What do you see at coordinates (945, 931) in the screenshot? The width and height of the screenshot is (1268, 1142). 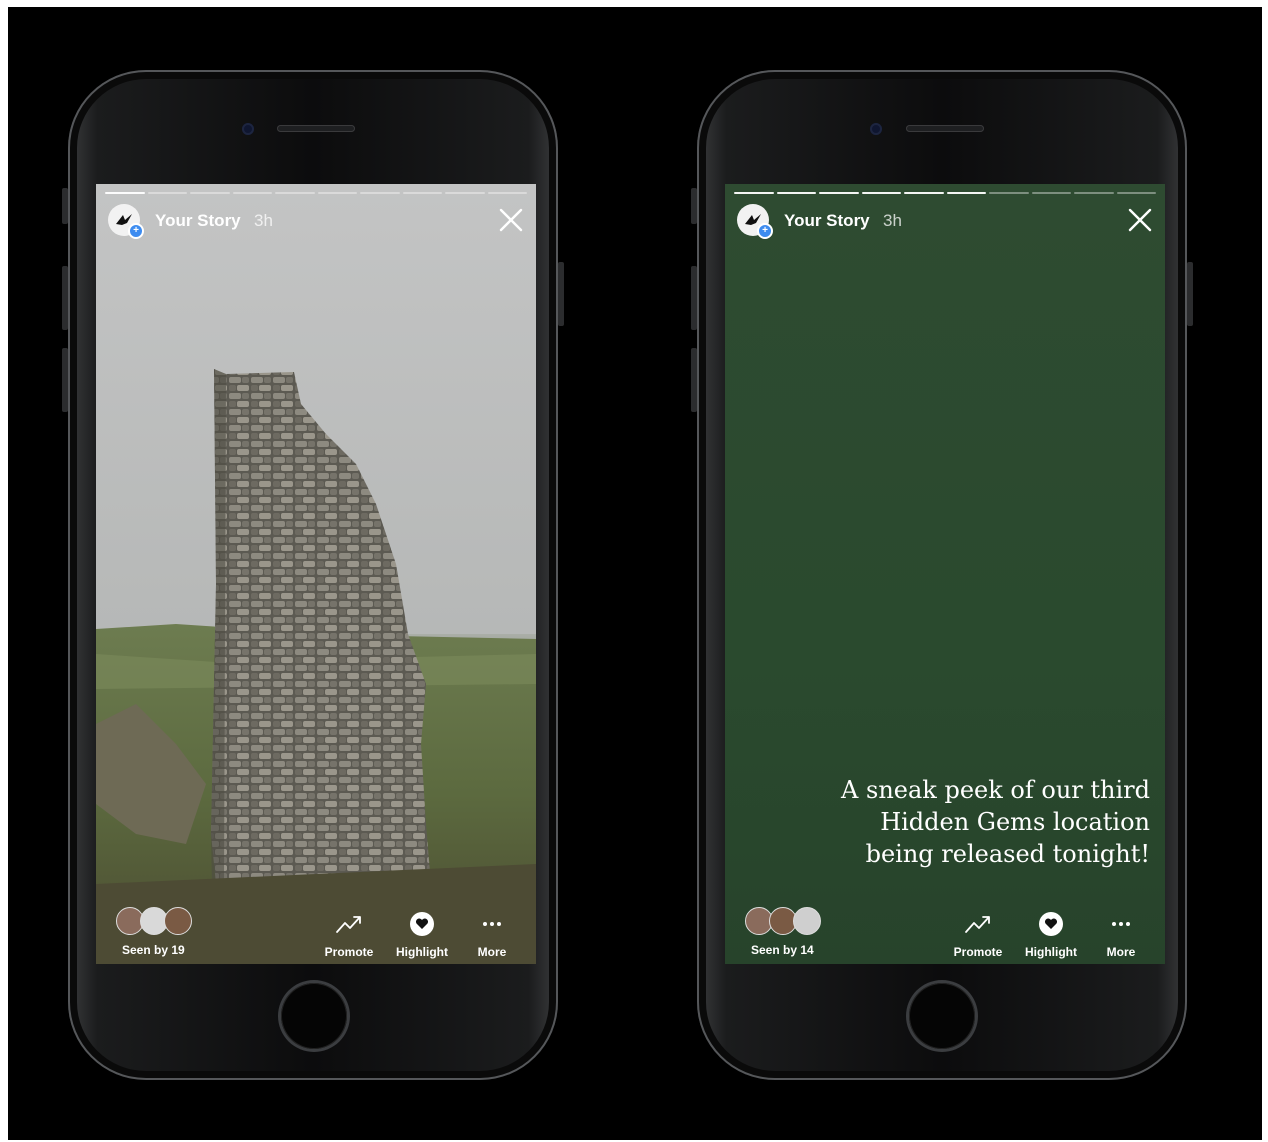 I see `story-bottom-bar: Seen by 14 Promote Highlight More` at bounding box center [945, 931].